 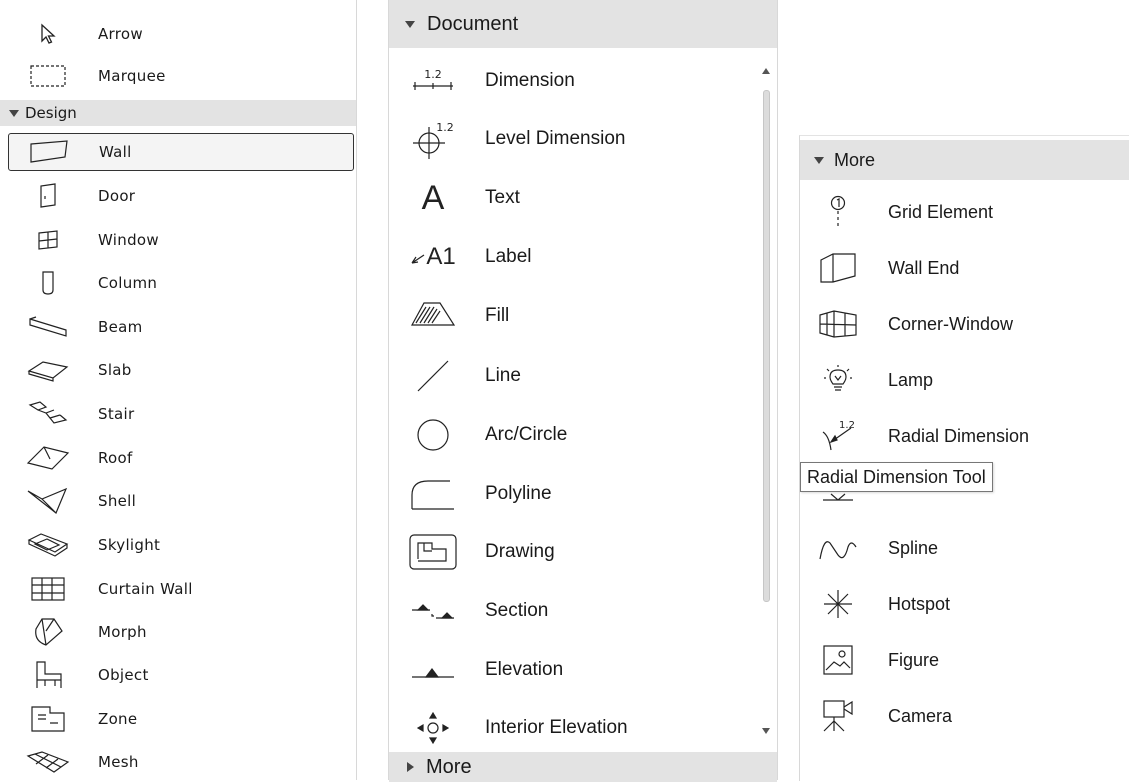 What do you see at coordinates (583, 81) in the screenshot?
I see `tool-dimension: 1.2 Dimension` at bounding box center [583, 81].